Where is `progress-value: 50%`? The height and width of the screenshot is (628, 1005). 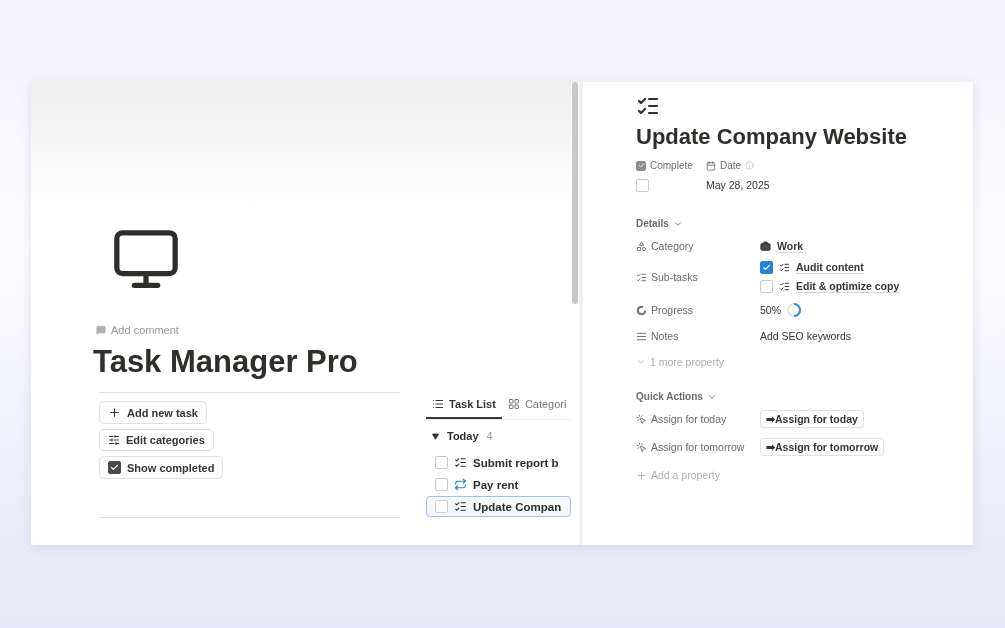
progress-value: 50% is located at coordinates (770, 310).